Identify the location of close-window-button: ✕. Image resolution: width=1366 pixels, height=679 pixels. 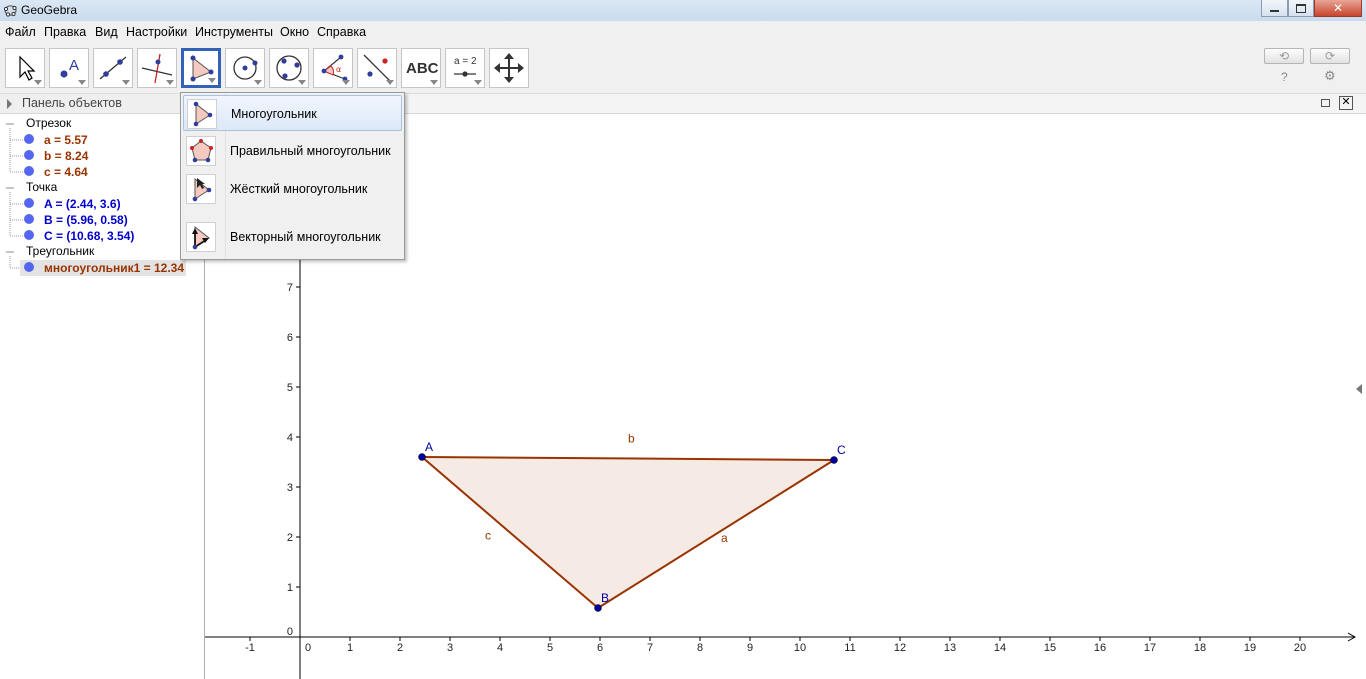
(1338, 8).